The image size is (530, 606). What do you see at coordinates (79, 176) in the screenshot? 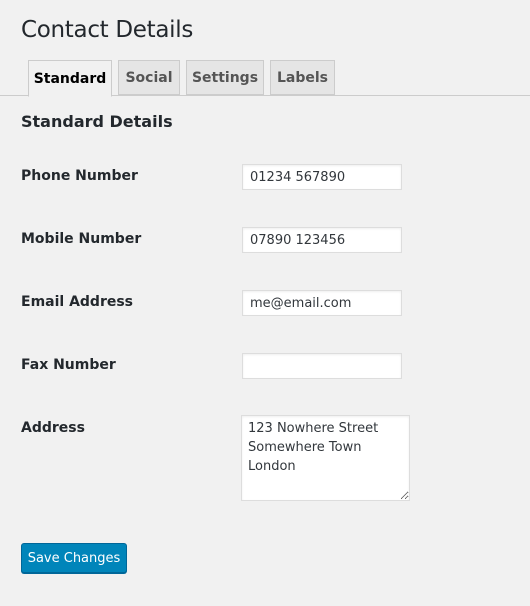
I see `phone-number-label: Phone Number` at bounding box center [79, 176].